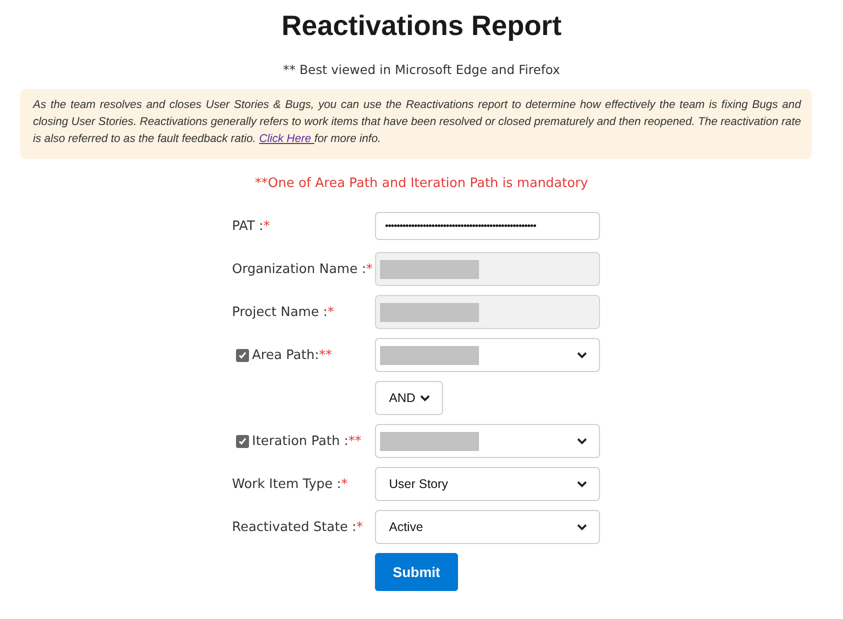  What do you see at coordinates (409, 398) in the screenshot?
I see `operator-dropdown: AND` at bounding box center [409, 398].